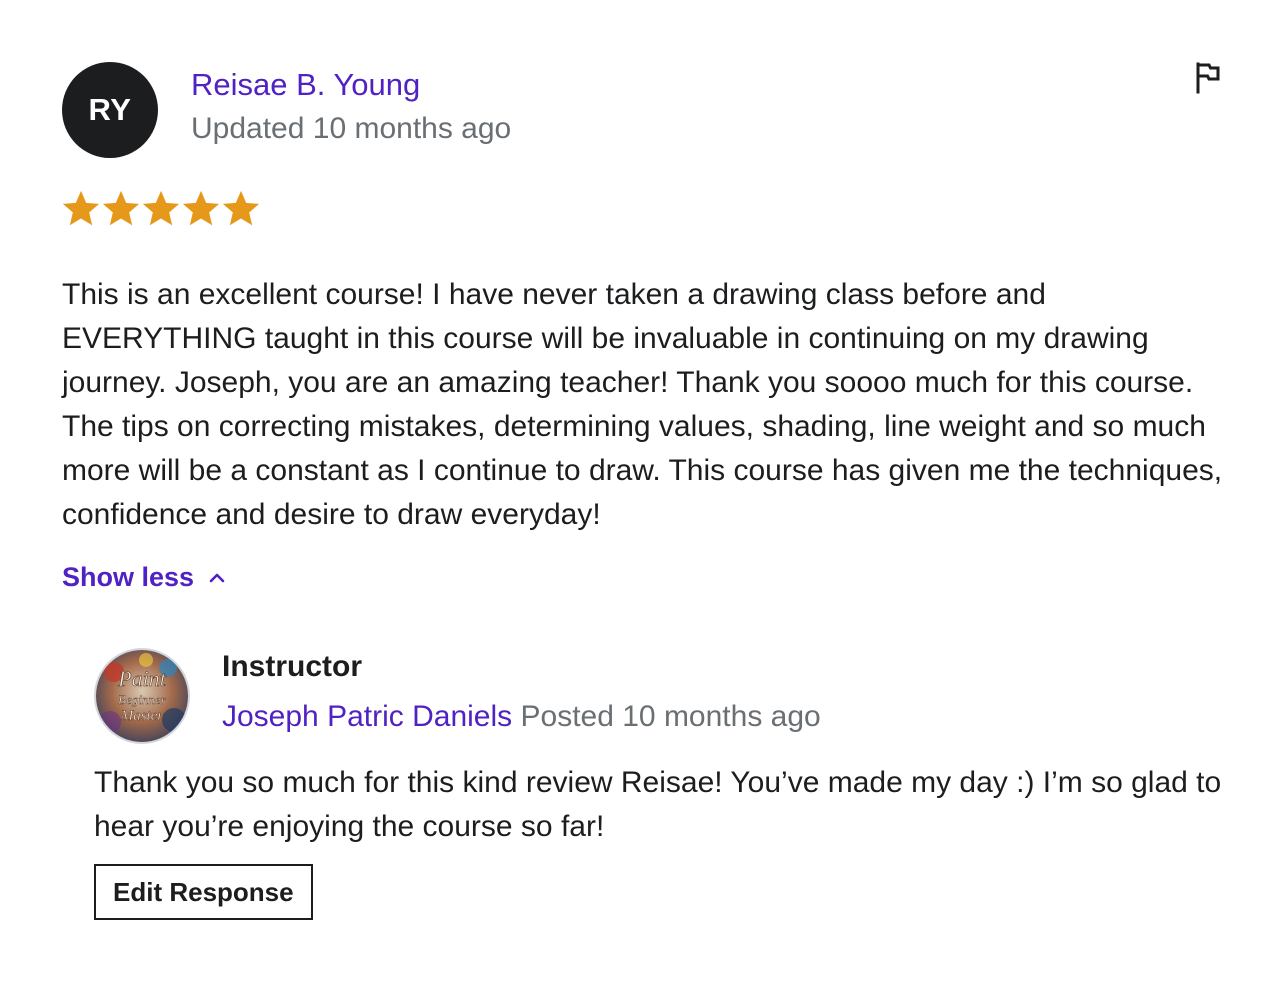 The width and height of the screenshot is (1288, 982). Describe the element at coordinates (203, 892) in the screenshot. I see `edit-response-button: Edit Response` at that location.